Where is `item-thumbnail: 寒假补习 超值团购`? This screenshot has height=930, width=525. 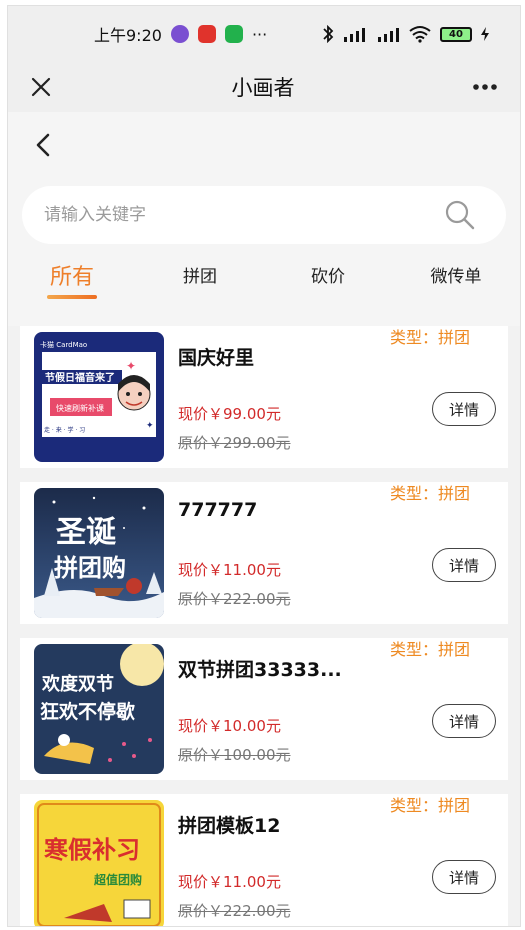 item-thumbnail: 寒假补习 超值团购 is located at coordinates (99, 863).